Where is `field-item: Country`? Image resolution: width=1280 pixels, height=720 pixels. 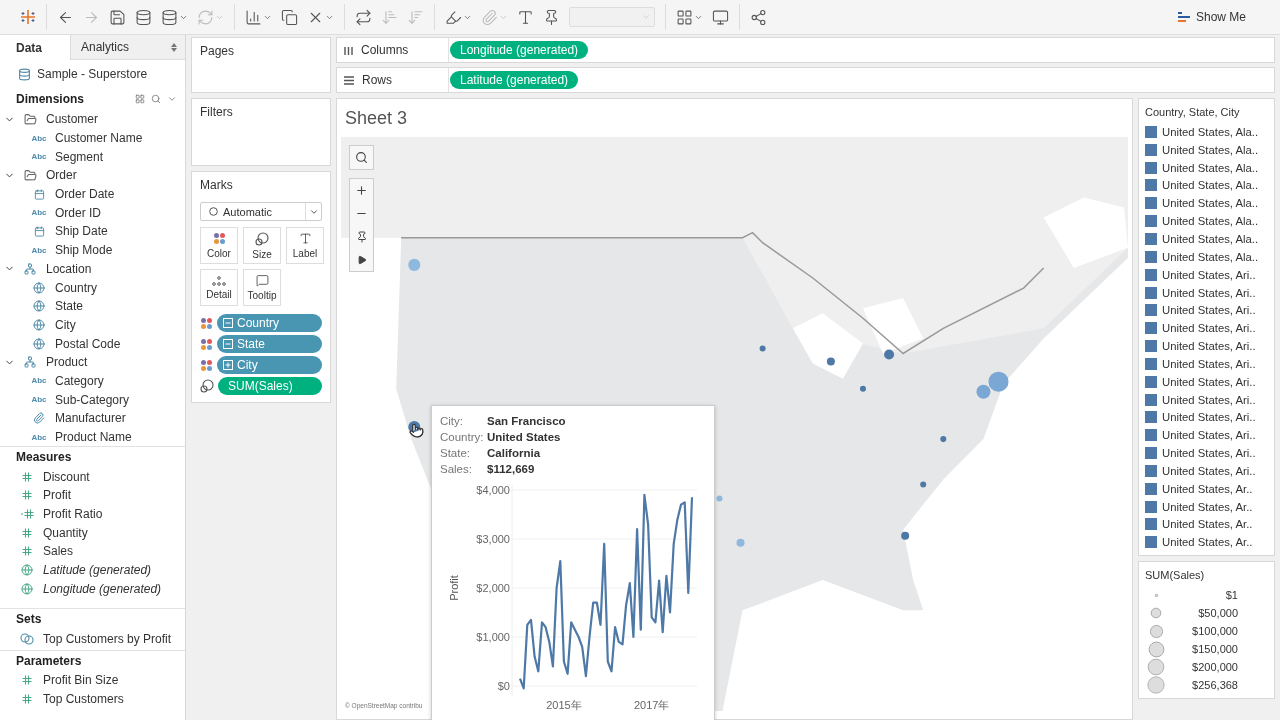 field-item: Country is located at coordinates (92, 287).